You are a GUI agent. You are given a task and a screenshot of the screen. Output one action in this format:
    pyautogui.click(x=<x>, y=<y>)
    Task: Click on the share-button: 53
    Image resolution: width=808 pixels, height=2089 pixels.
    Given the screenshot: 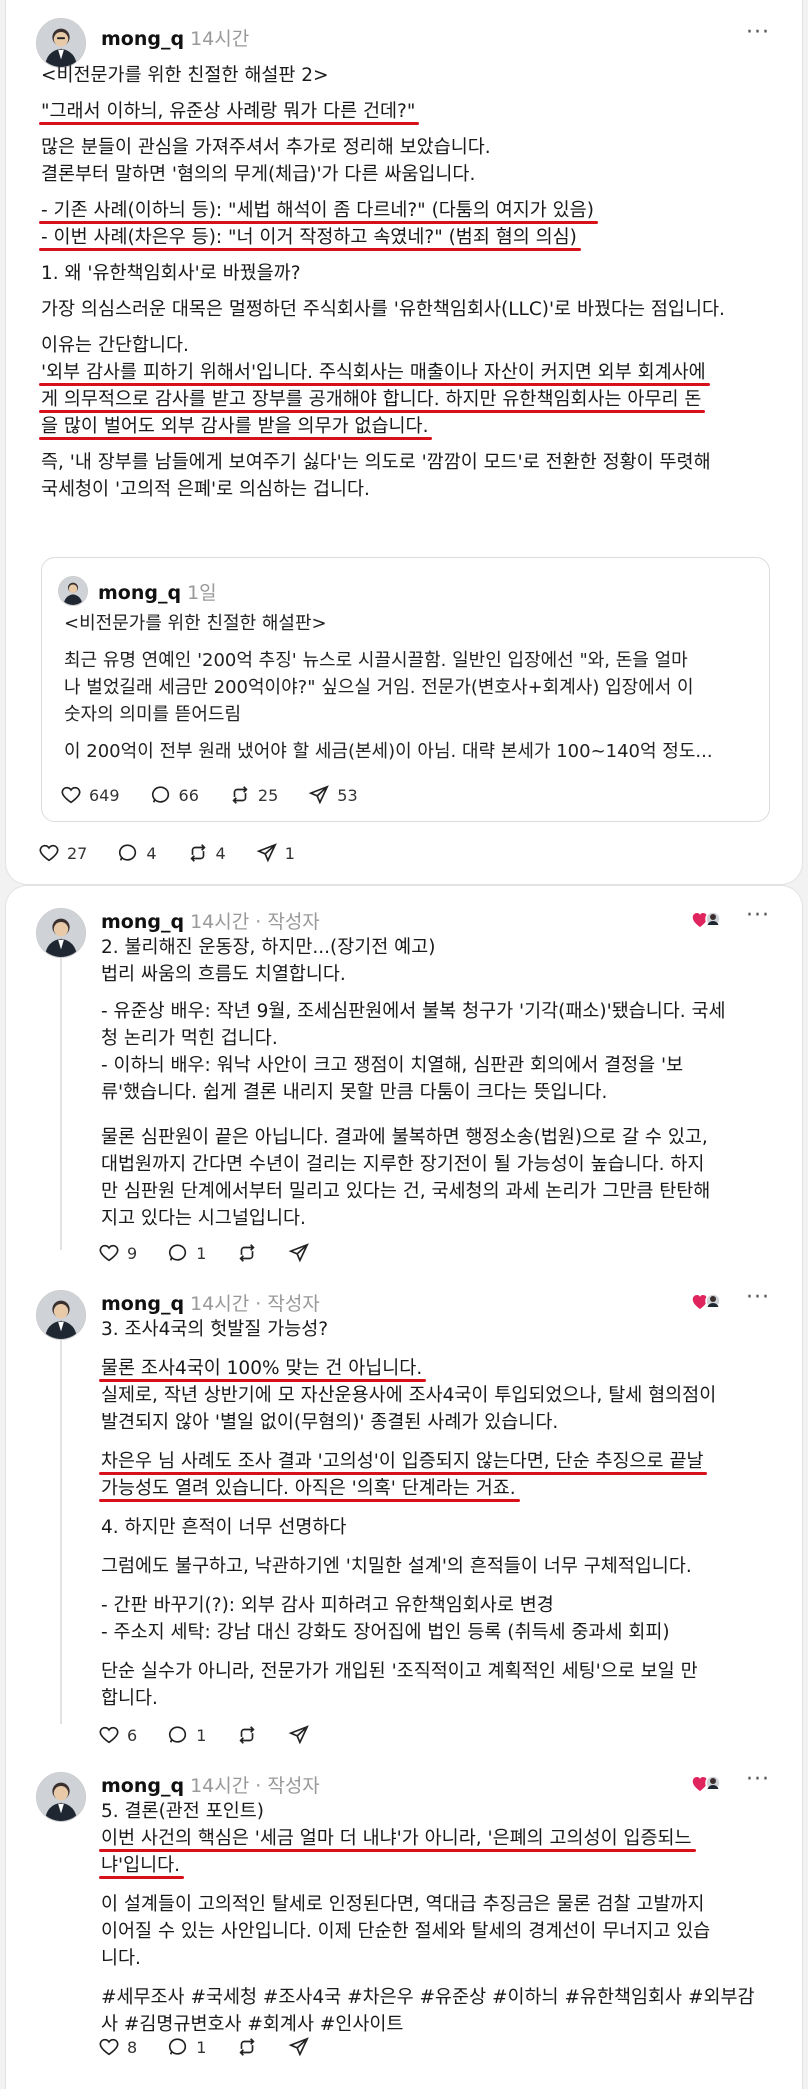 What is the action you would take?
    pyautogui.click(x=333, y=795)
    